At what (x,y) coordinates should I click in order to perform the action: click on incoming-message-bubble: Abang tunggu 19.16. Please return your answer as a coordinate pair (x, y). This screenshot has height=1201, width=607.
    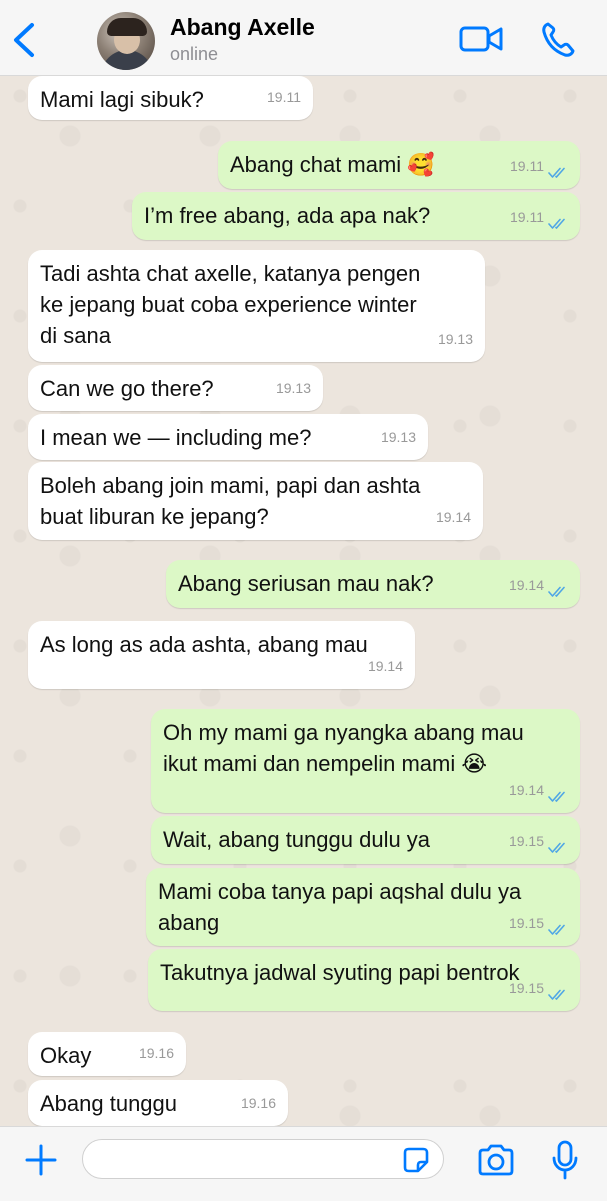
    Looking at the image, I should click on (158, 1103).